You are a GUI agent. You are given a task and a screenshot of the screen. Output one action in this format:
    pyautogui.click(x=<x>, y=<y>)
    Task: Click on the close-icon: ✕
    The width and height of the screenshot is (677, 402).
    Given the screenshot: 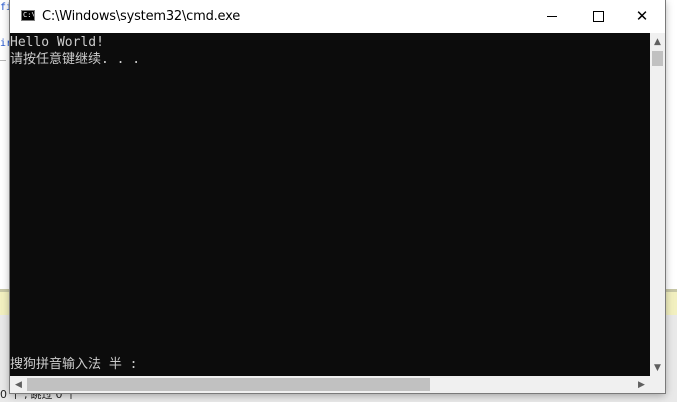 What is the action you would take?
    pyautogui.click(x=642, y=16)
    